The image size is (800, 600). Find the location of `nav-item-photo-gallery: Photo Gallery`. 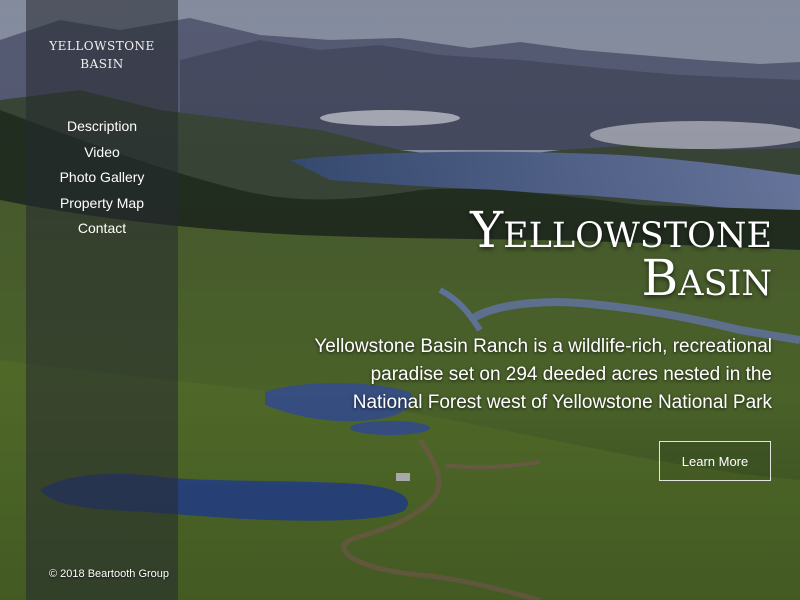

nav-item-photo-gallery: Photo Gallery is located at coordinates (102, 178).